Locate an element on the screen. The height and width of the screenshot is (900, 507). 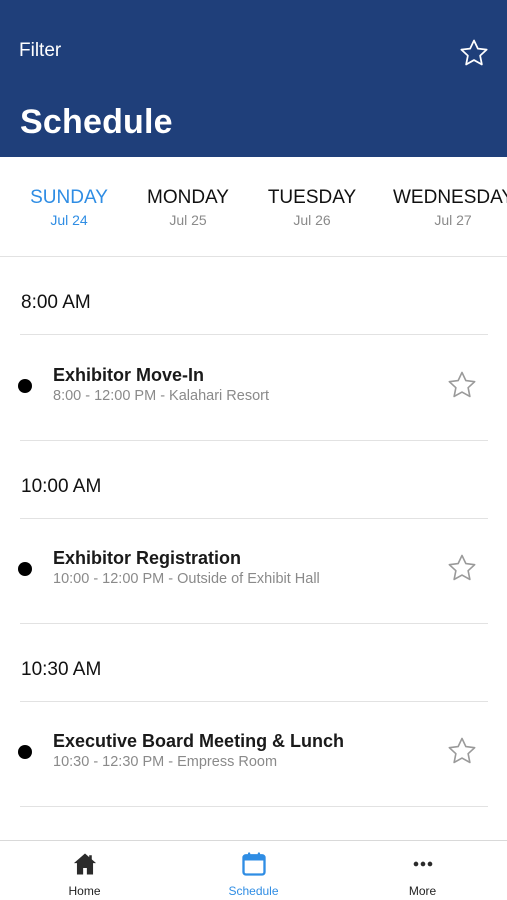
day-name: SUNDAY is located at coordinates (69, 197).